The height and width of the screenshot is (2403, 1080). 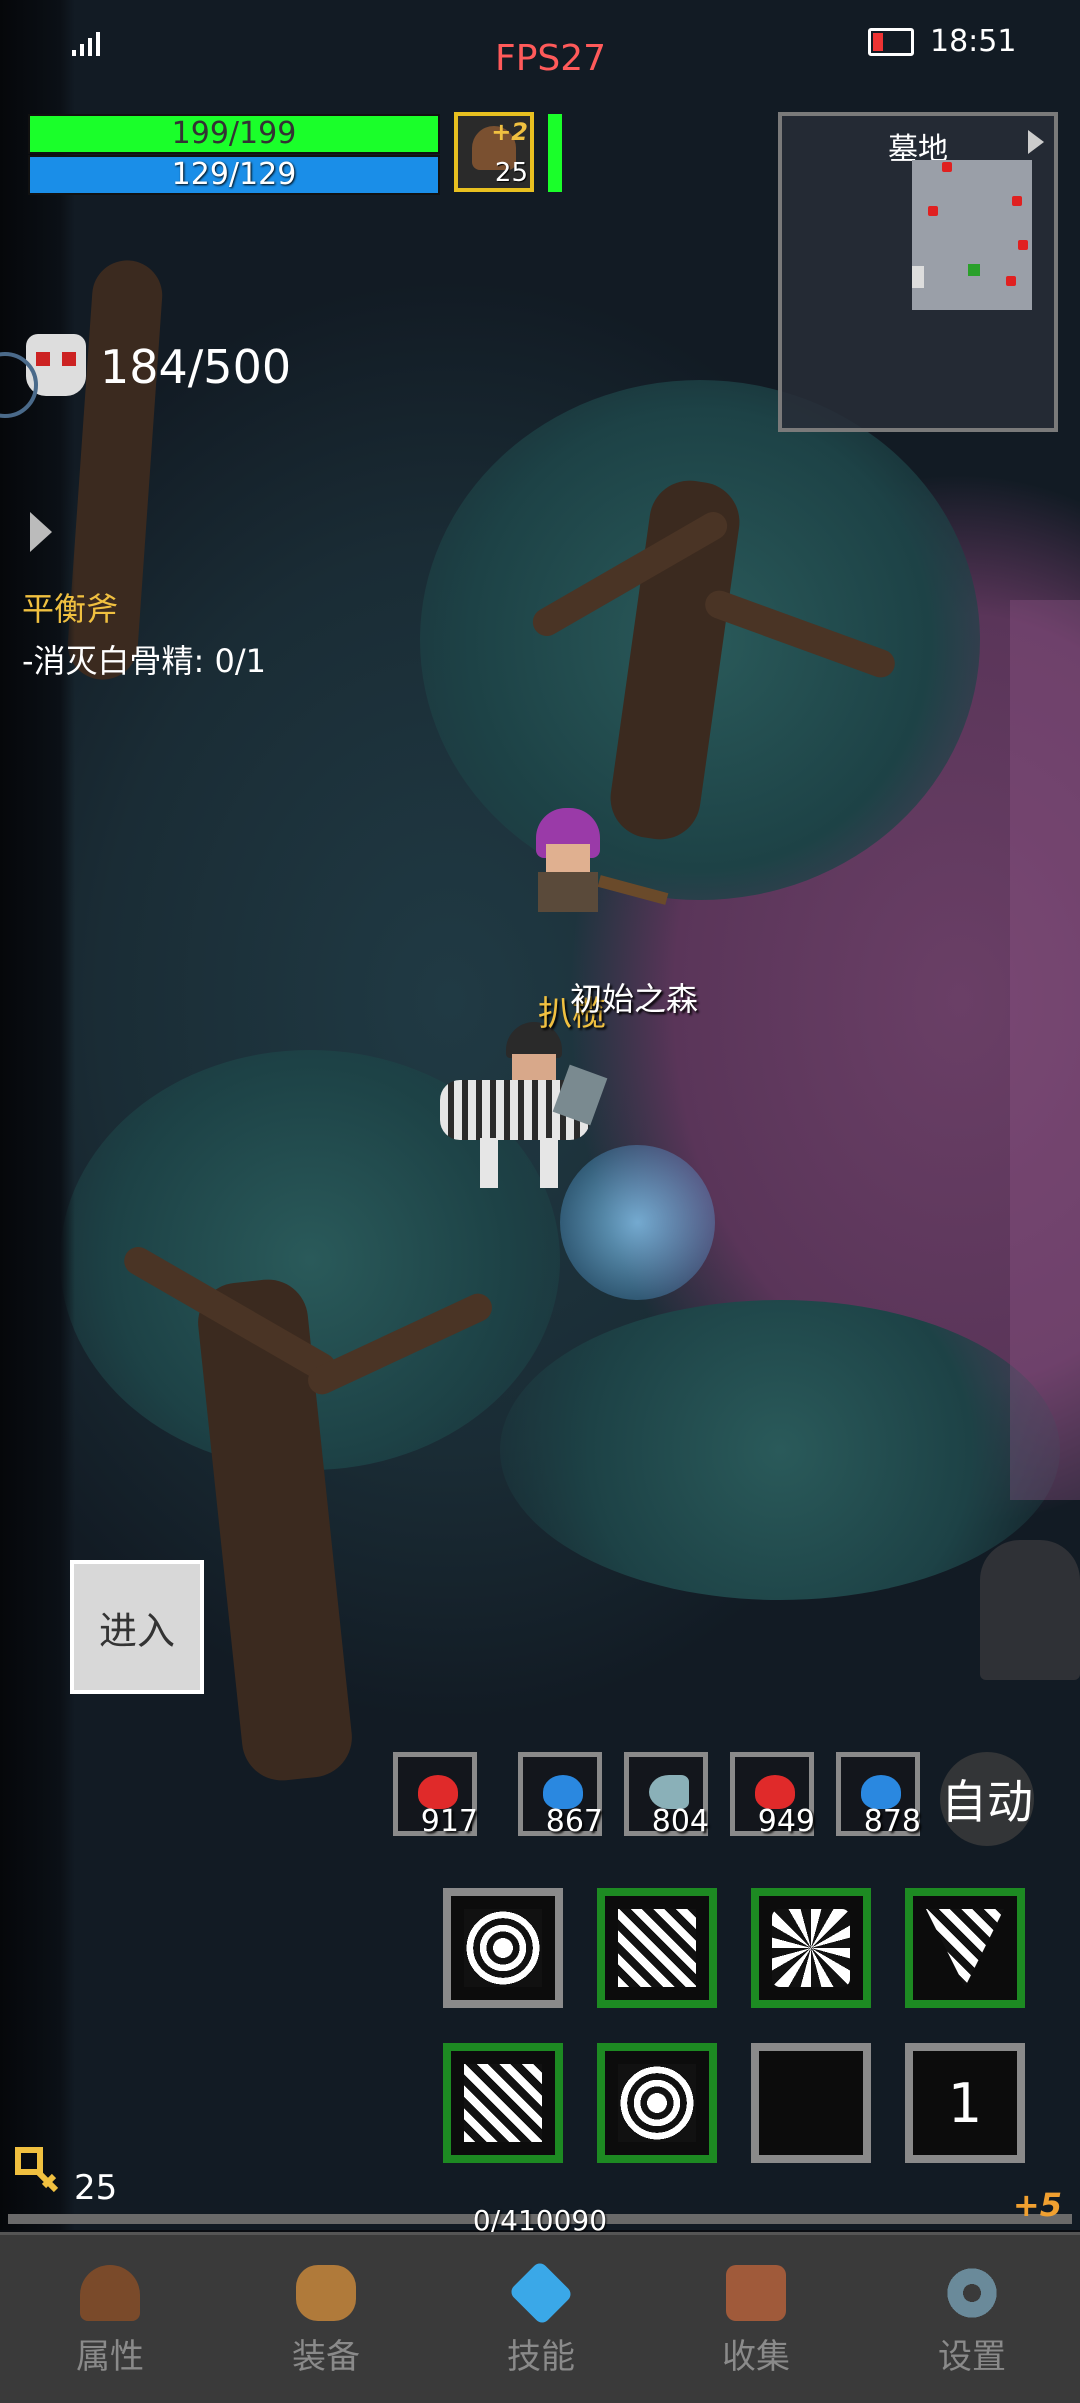 I want to click on nav-label: 技能, so click(x=541, y=2357).